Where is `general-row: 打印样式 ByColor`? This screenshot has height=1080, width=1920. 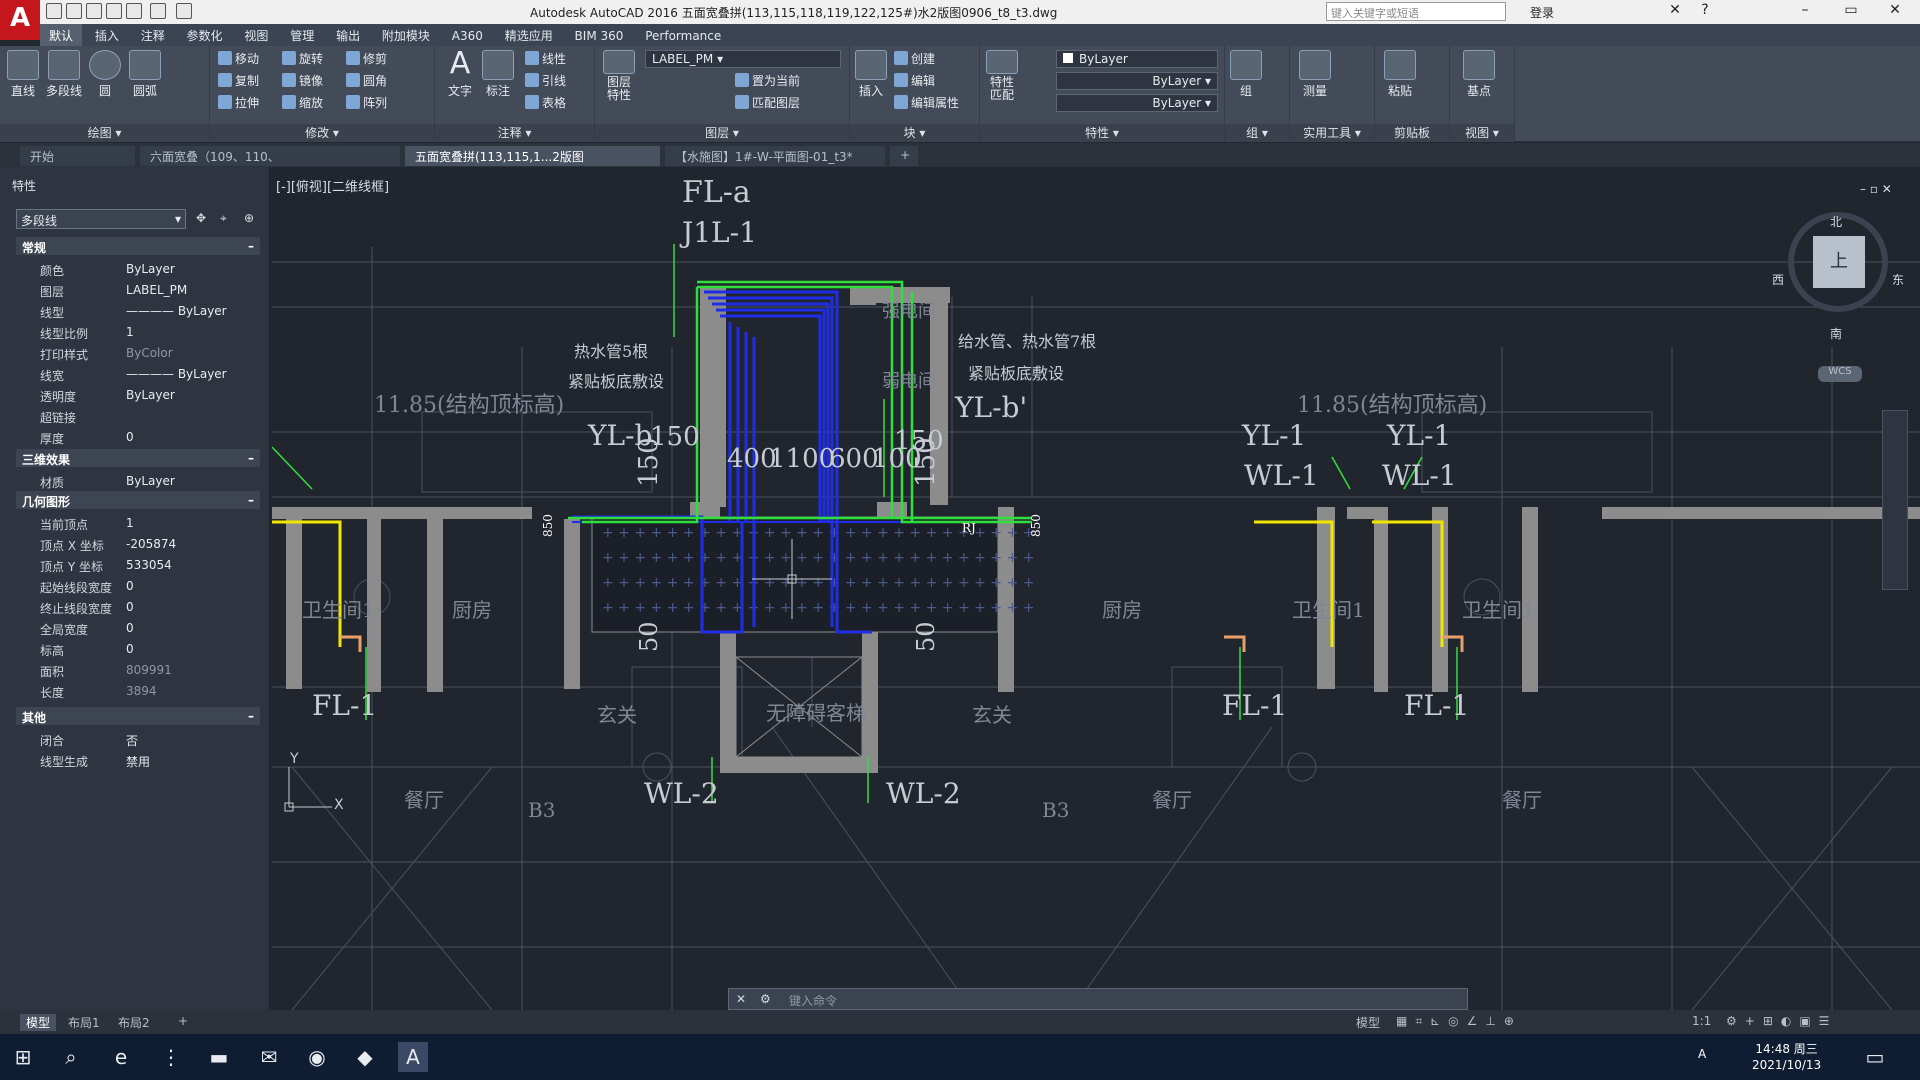 general-row: 打印样式 ByColor is located at coordinates (138, 353).